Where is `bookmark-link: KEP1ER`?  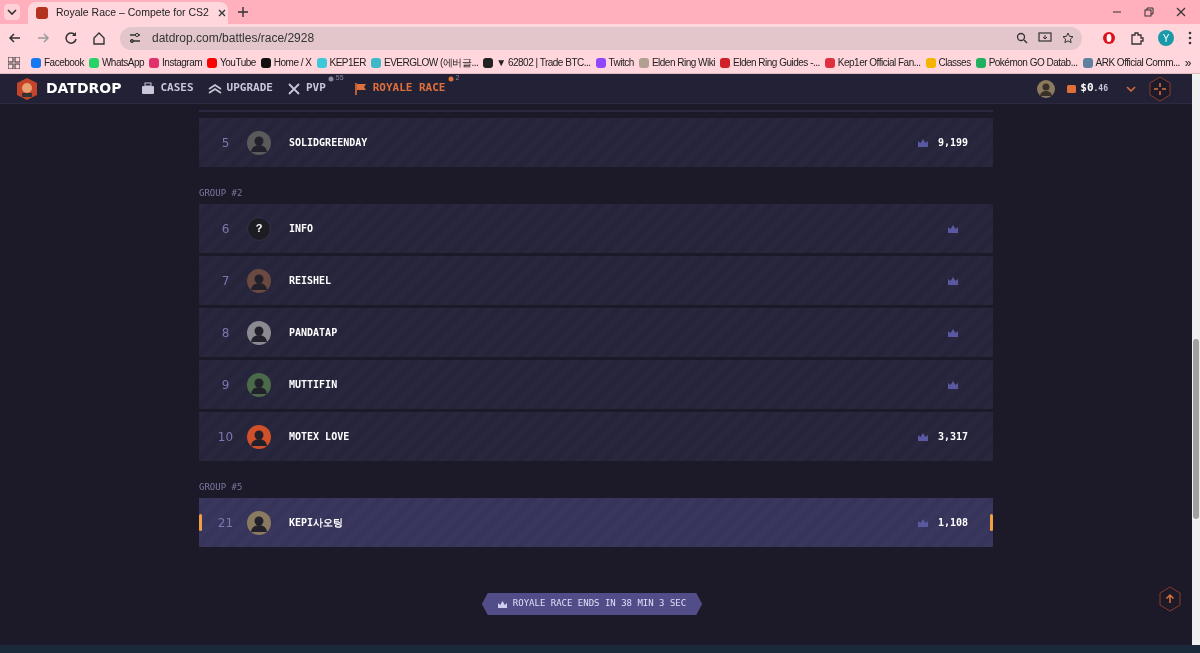 bookmark-link: KEP1ER is located at coordinates (341, 62).